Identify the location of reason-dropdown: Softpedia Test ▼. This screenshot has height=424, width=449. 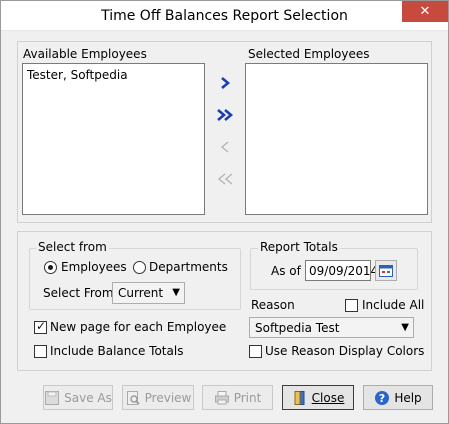
(331, 327).